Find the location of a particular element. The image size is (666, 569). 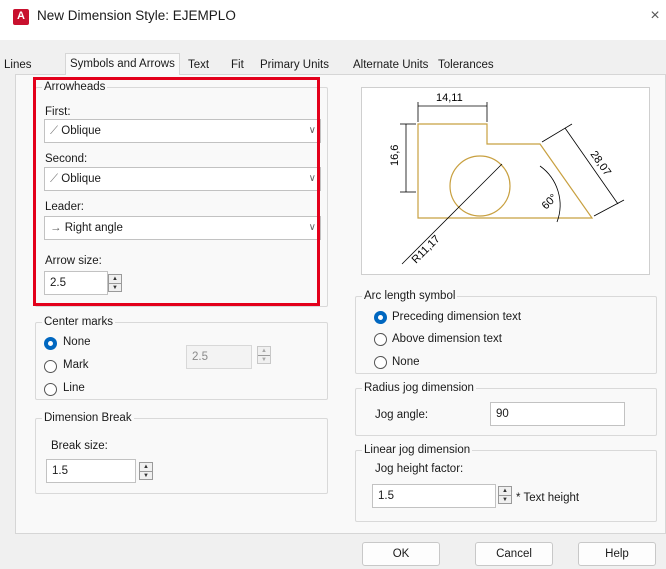

jog-angle-label: Jog angle: is located at coordinates (401, 415).